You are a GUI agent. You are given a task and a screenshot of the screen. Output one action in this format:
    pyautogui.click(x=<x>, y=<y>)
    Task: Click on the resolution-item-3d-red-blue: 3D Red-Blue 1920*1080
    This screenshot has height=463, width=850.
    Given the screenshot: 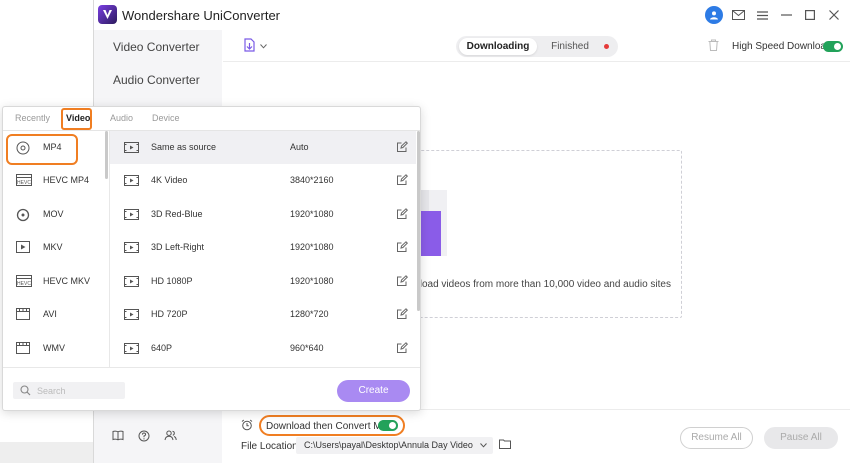 What is the action you would take?
    pyautogui.click(x=263, y=214)
    